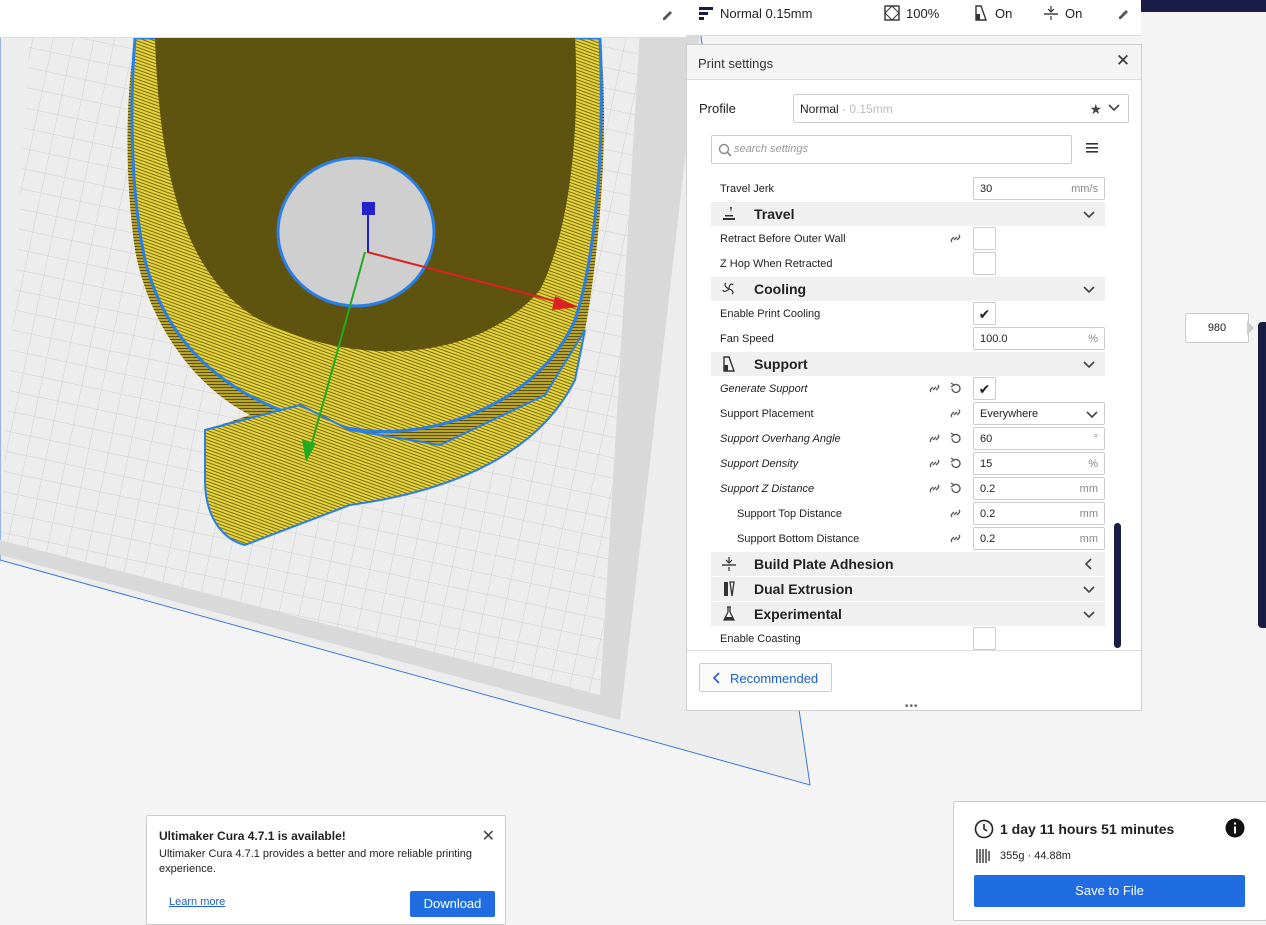  Describe the element at coordinates (908, 538) in the screenshot. I see `setting-support-bottom-distance: Support Bottom Distance 0.2 mm` at that location.